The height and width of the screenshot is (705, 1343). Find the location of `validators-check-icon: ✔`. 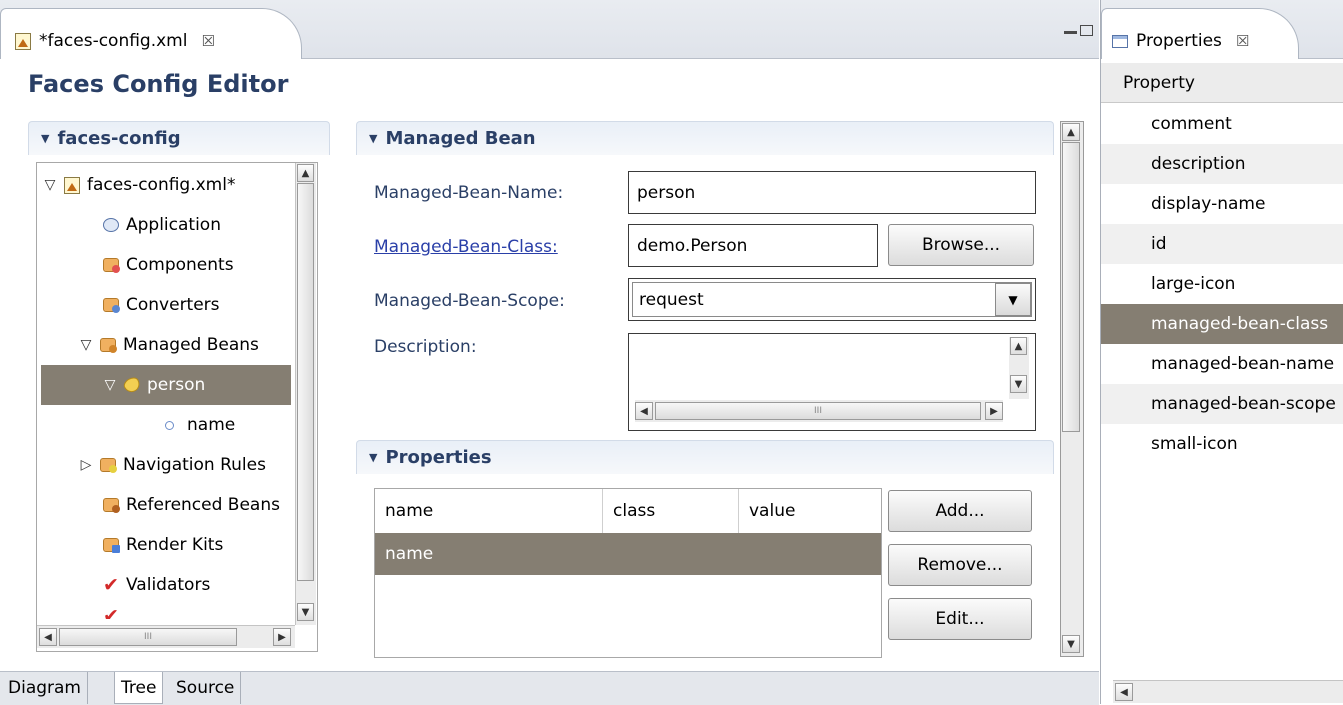

validators-check-icon: ✔ is located at coordinates (111, 585).